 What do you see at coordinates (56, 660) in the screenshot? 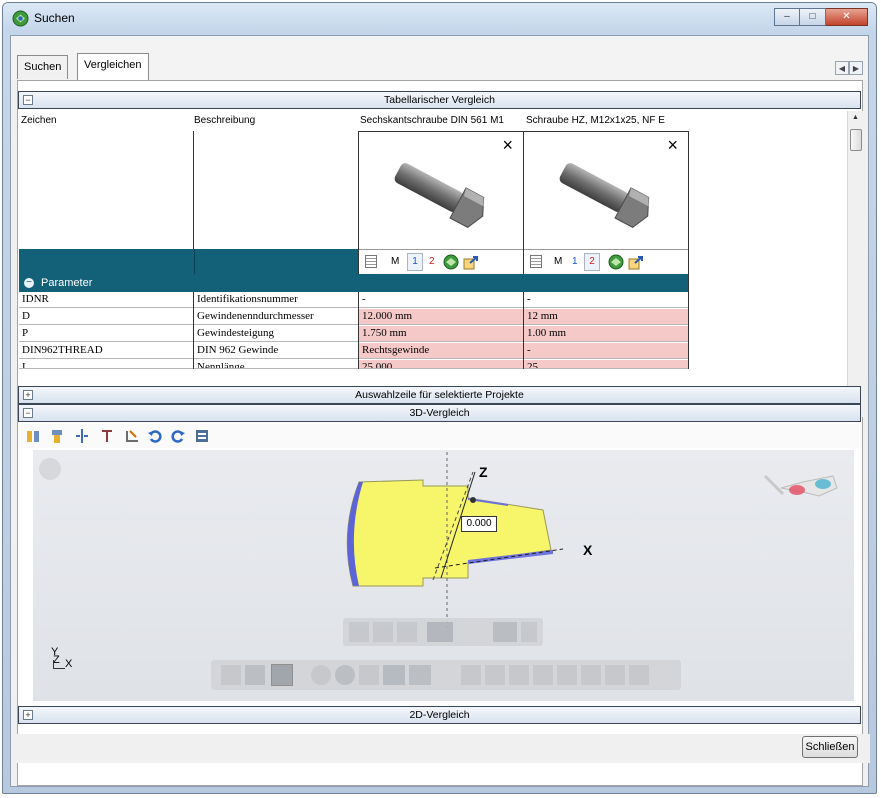
I see `corner-axis-z: Z` at bounding box center [56, 660].